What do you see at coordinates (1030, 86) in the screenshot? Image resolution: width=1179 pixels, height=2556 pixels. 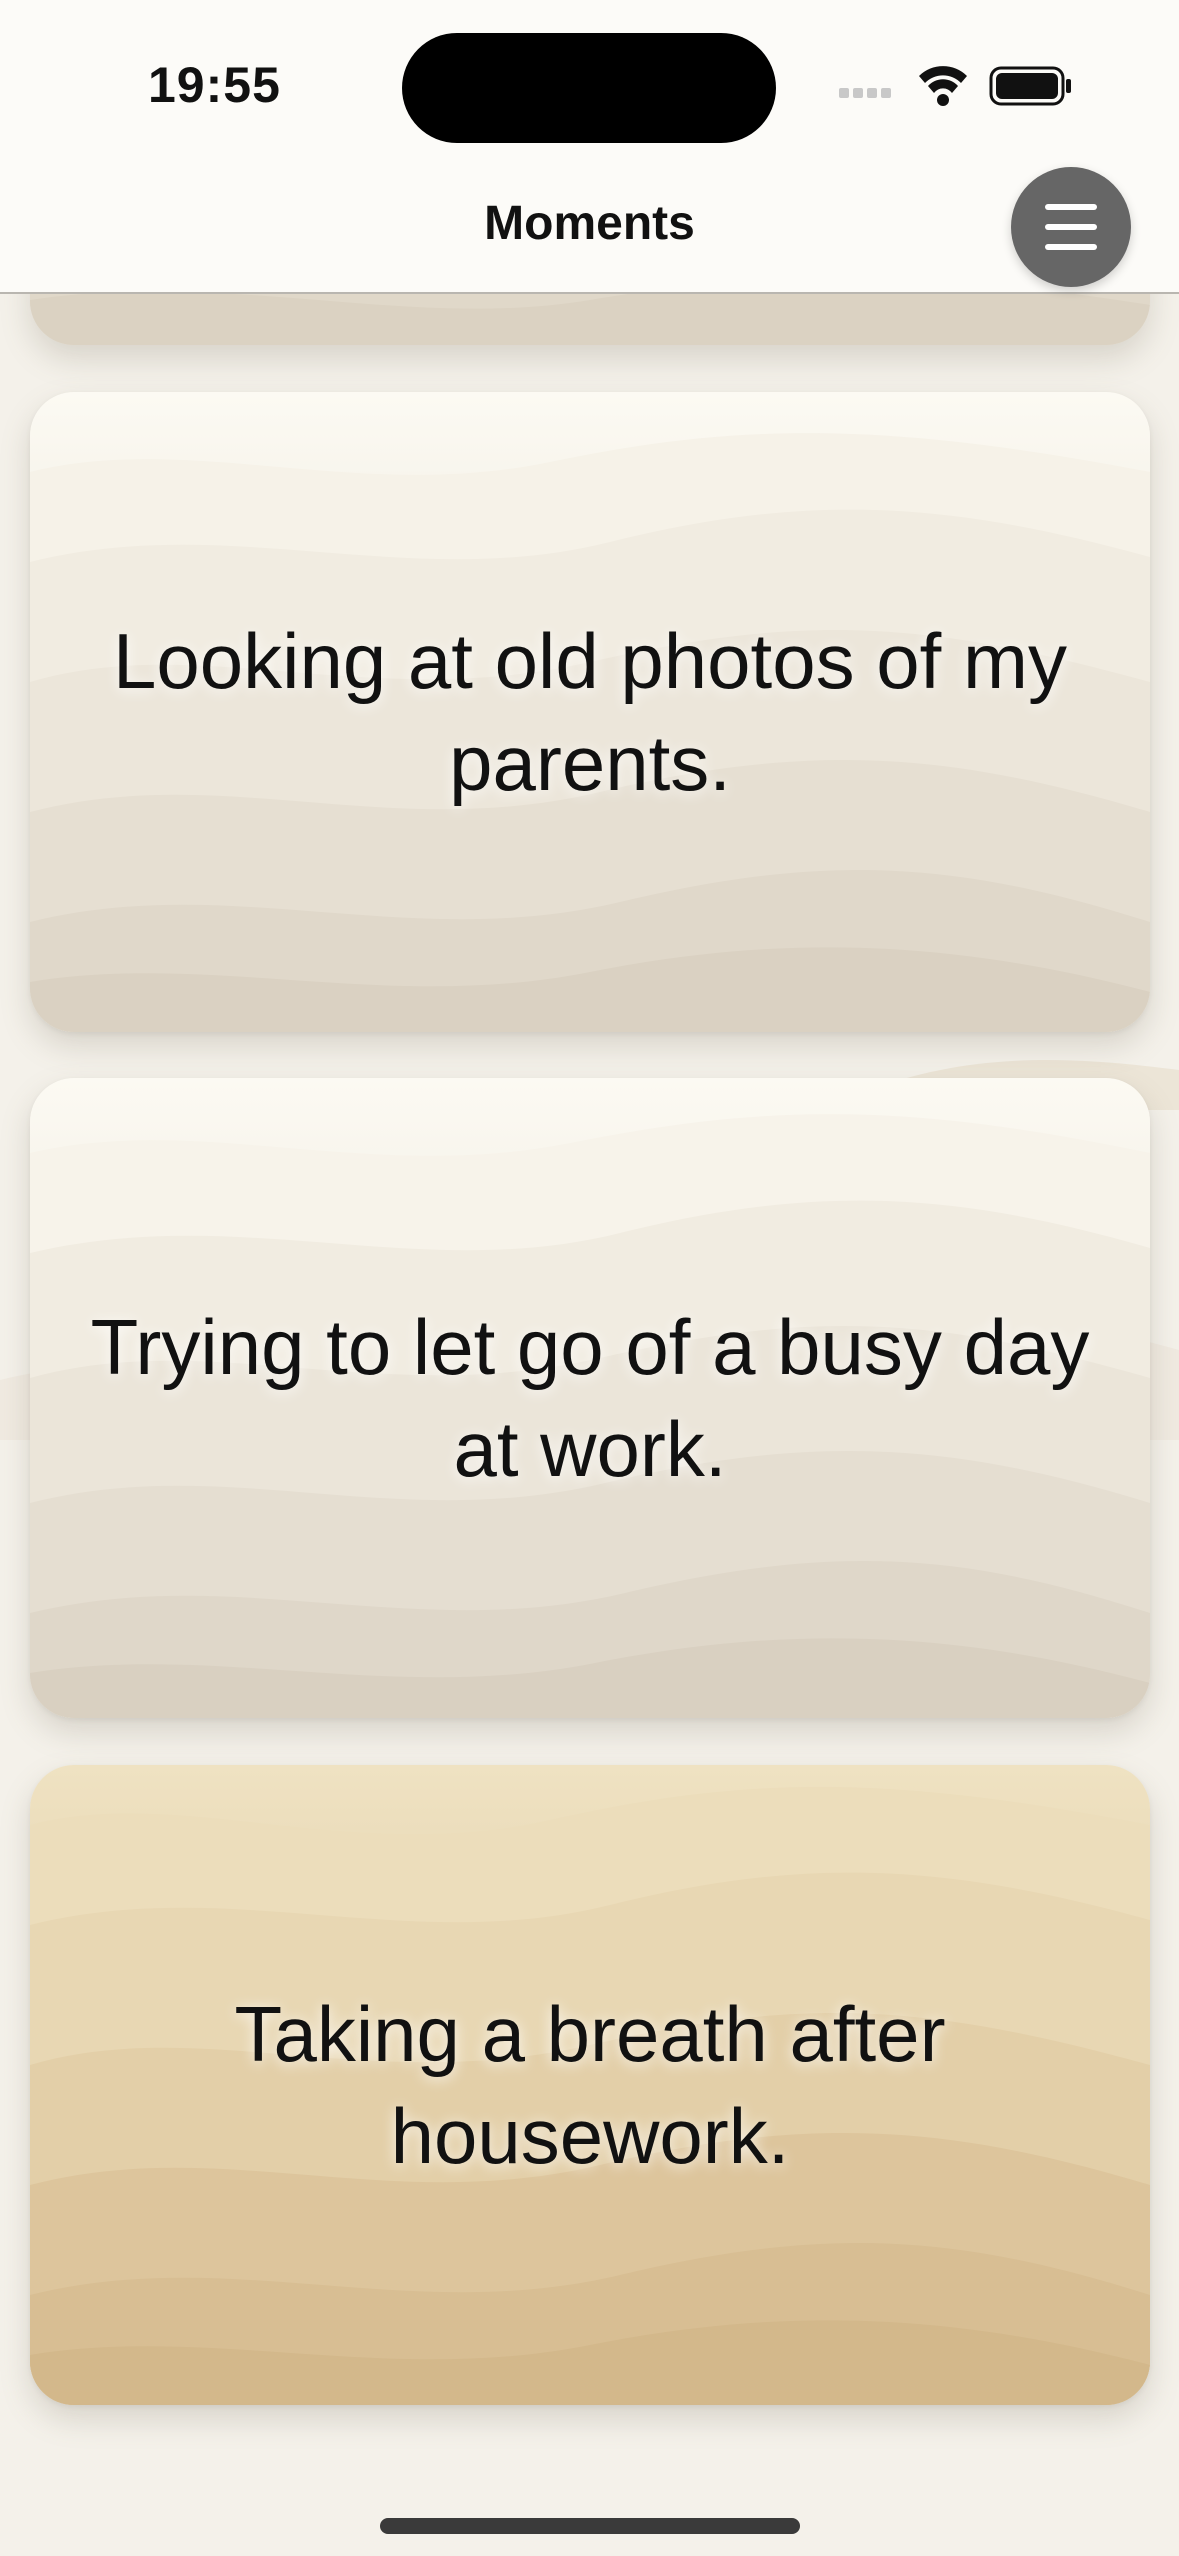 I see `battery-icon` at bounding box center [1030, 86].